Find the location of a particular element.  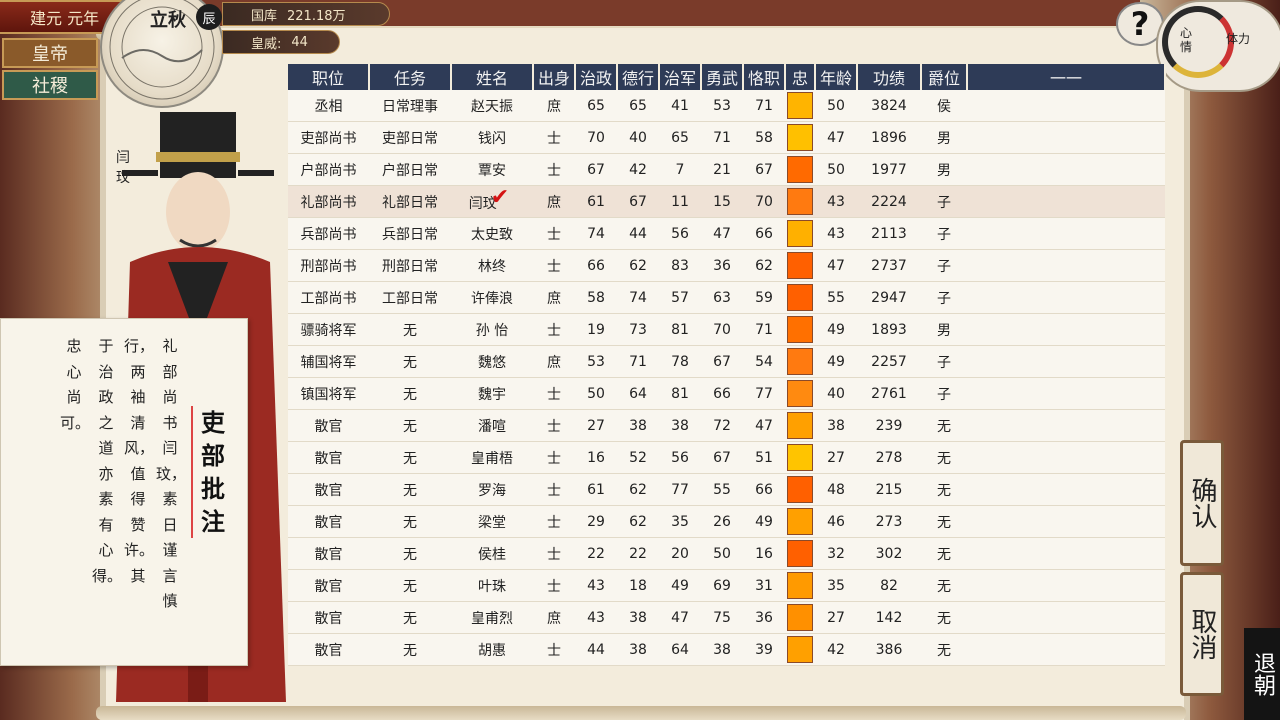

col-task: 任务 is located at coordinates (410, 77).